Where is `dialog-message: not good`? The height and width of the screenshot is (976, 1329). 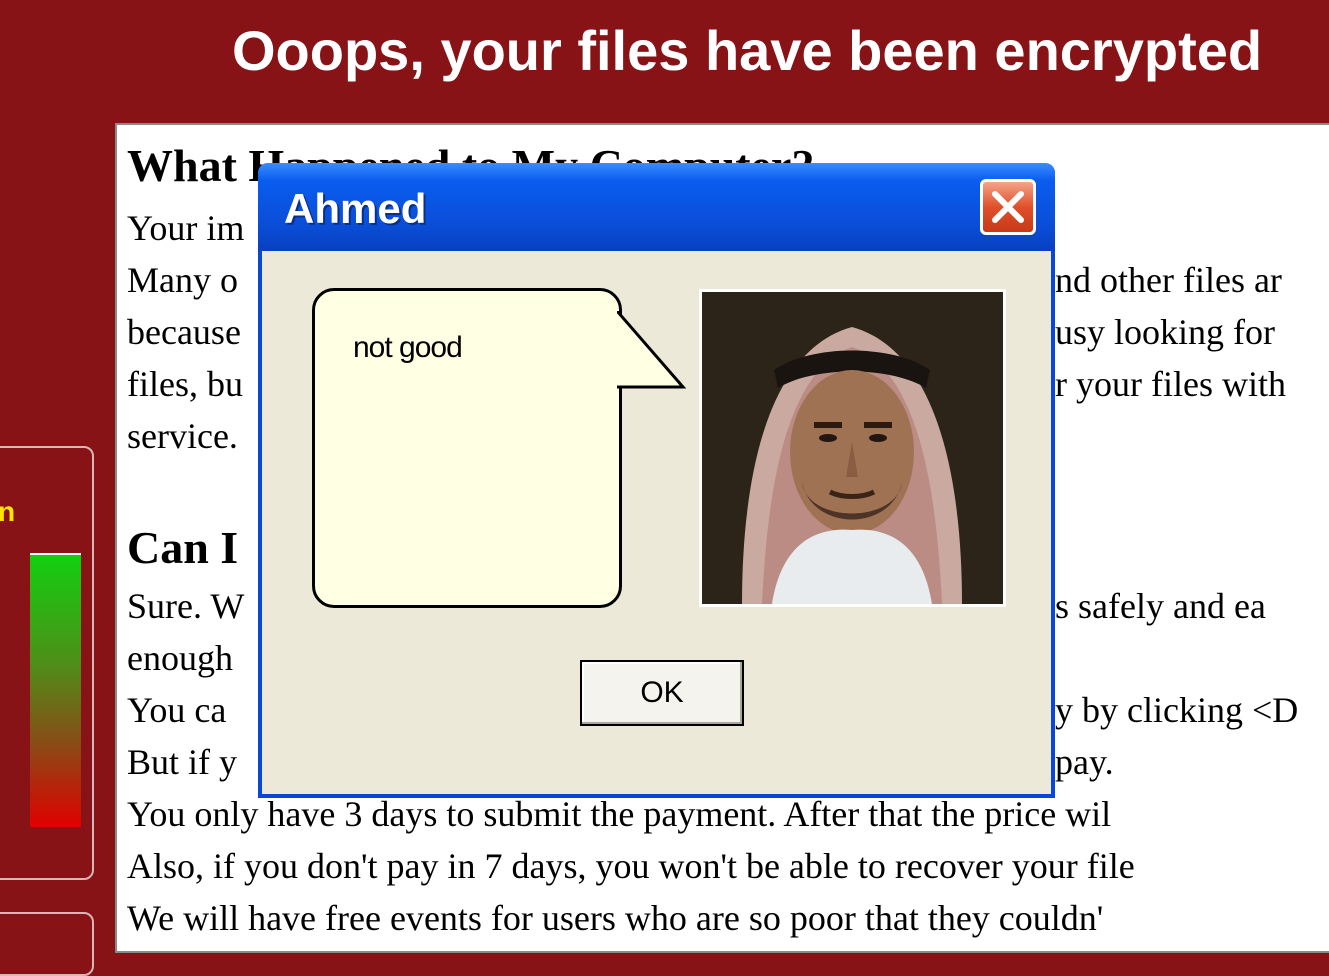
dialog-message: not good is located at coordinates (408, 347).